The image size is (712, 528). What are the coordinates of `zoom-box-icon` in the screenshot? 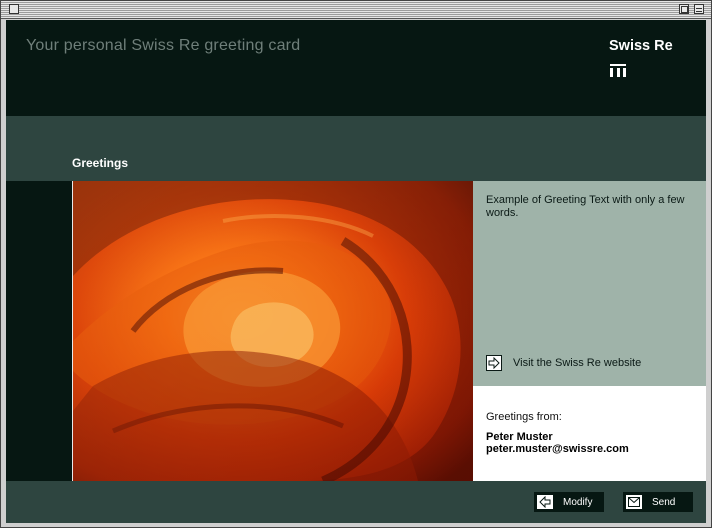 It's located at (684, 9).